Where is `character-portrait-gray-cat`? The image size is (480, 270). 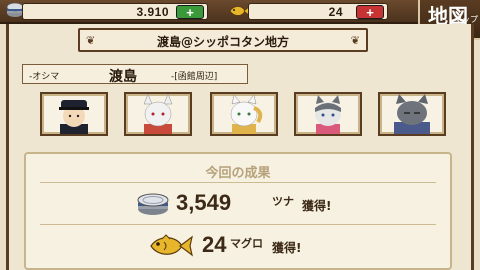
character-portrait-gray-cat is located at coordinates (328, 114).